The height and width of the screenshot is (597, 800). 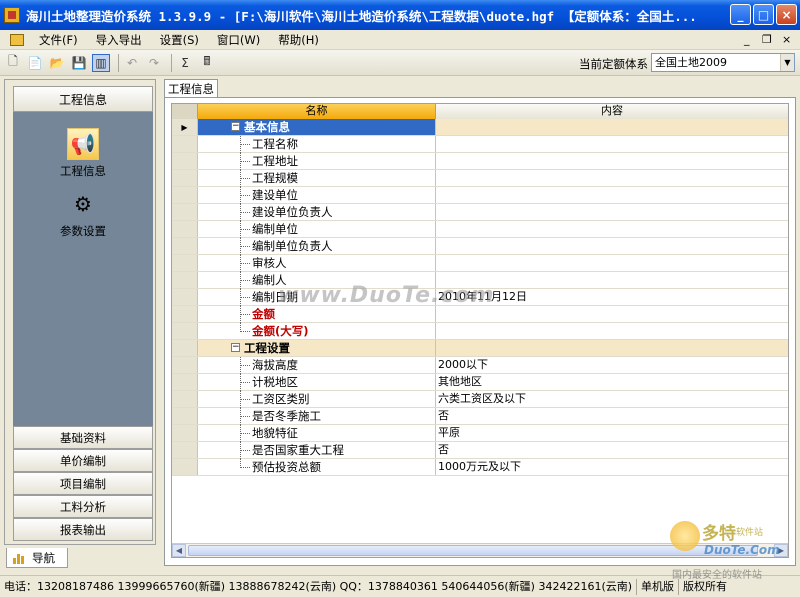 What do you see at coordinates (185, 63) in the screenshot?
I see `sum-icon: Σ` at bounding box center [185, 63].